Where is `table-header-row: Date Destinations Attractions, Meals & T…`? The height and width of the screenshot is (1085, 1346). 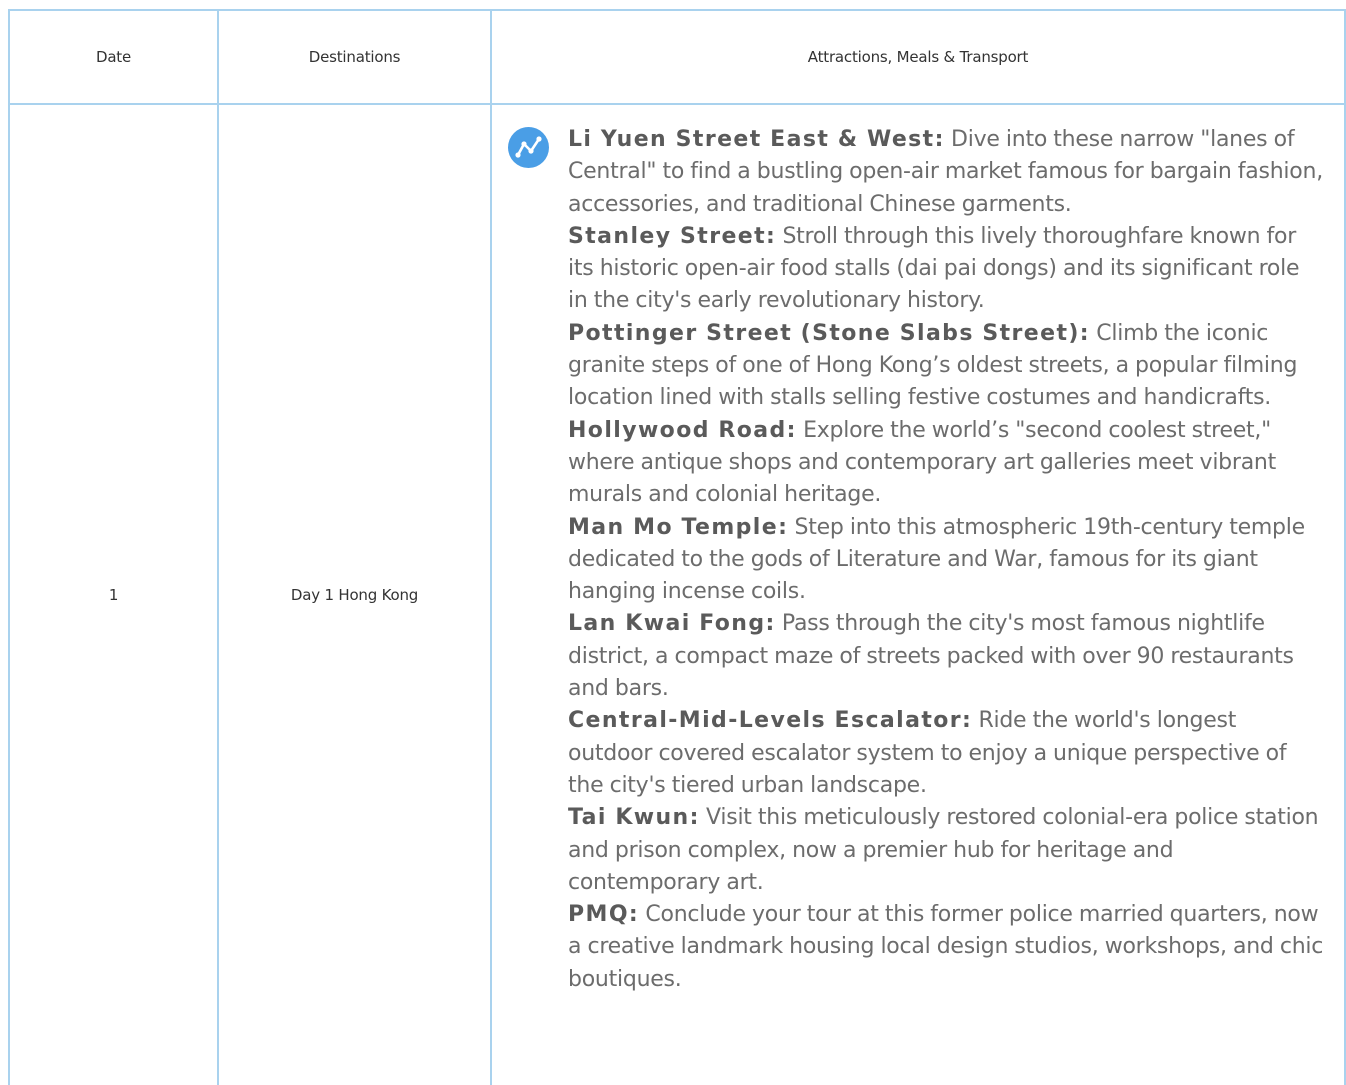 table-header-row: Date Destinations Attractions, Meals & T… is located at coordinates (677, 57).